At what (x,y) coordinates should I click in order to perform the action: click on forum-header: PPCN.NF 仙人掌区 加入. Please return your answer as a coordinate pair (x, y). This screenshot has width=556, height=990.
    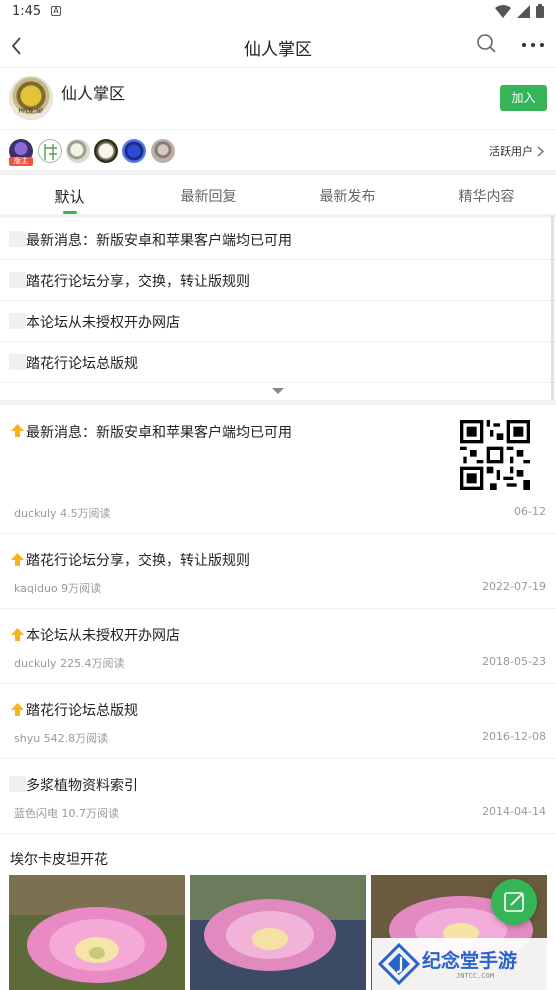
    Looking at the image, I should click on (278, 99).